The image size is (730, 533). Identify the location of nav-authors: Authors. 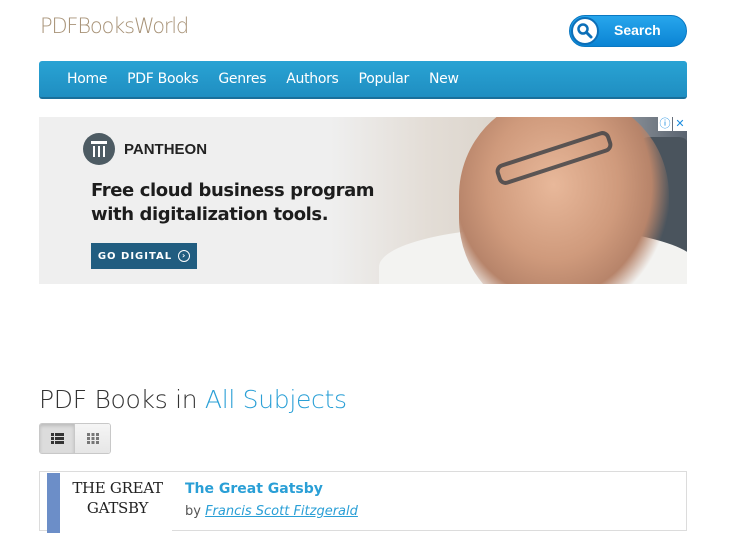
(312, 79).